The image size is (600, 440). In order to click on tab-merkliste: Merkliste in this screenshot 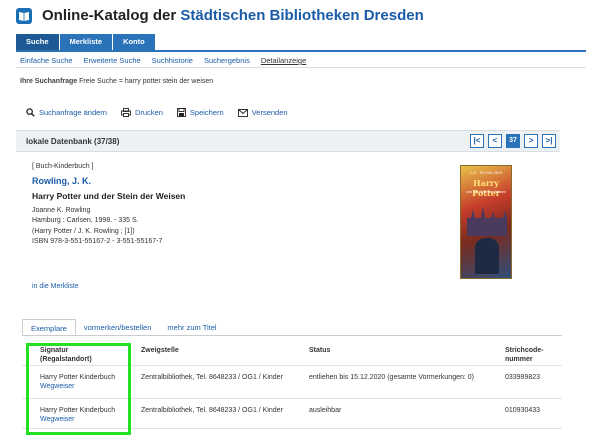, I will do `click(86, 42)`.